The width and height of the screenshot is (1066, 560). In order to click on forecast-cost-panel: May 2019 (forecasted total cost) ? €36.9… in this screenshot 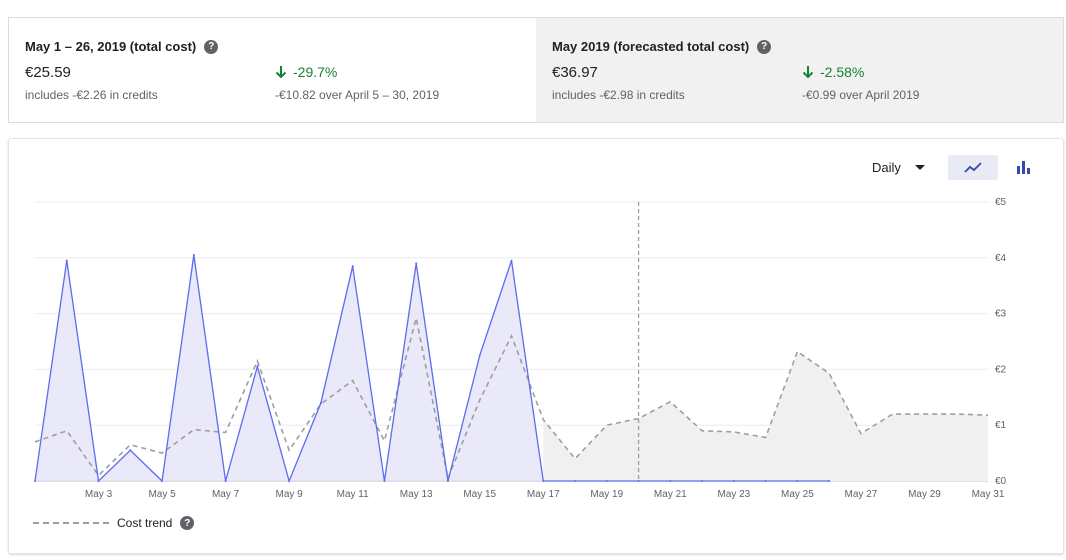, I will do `click(799, 70)`.